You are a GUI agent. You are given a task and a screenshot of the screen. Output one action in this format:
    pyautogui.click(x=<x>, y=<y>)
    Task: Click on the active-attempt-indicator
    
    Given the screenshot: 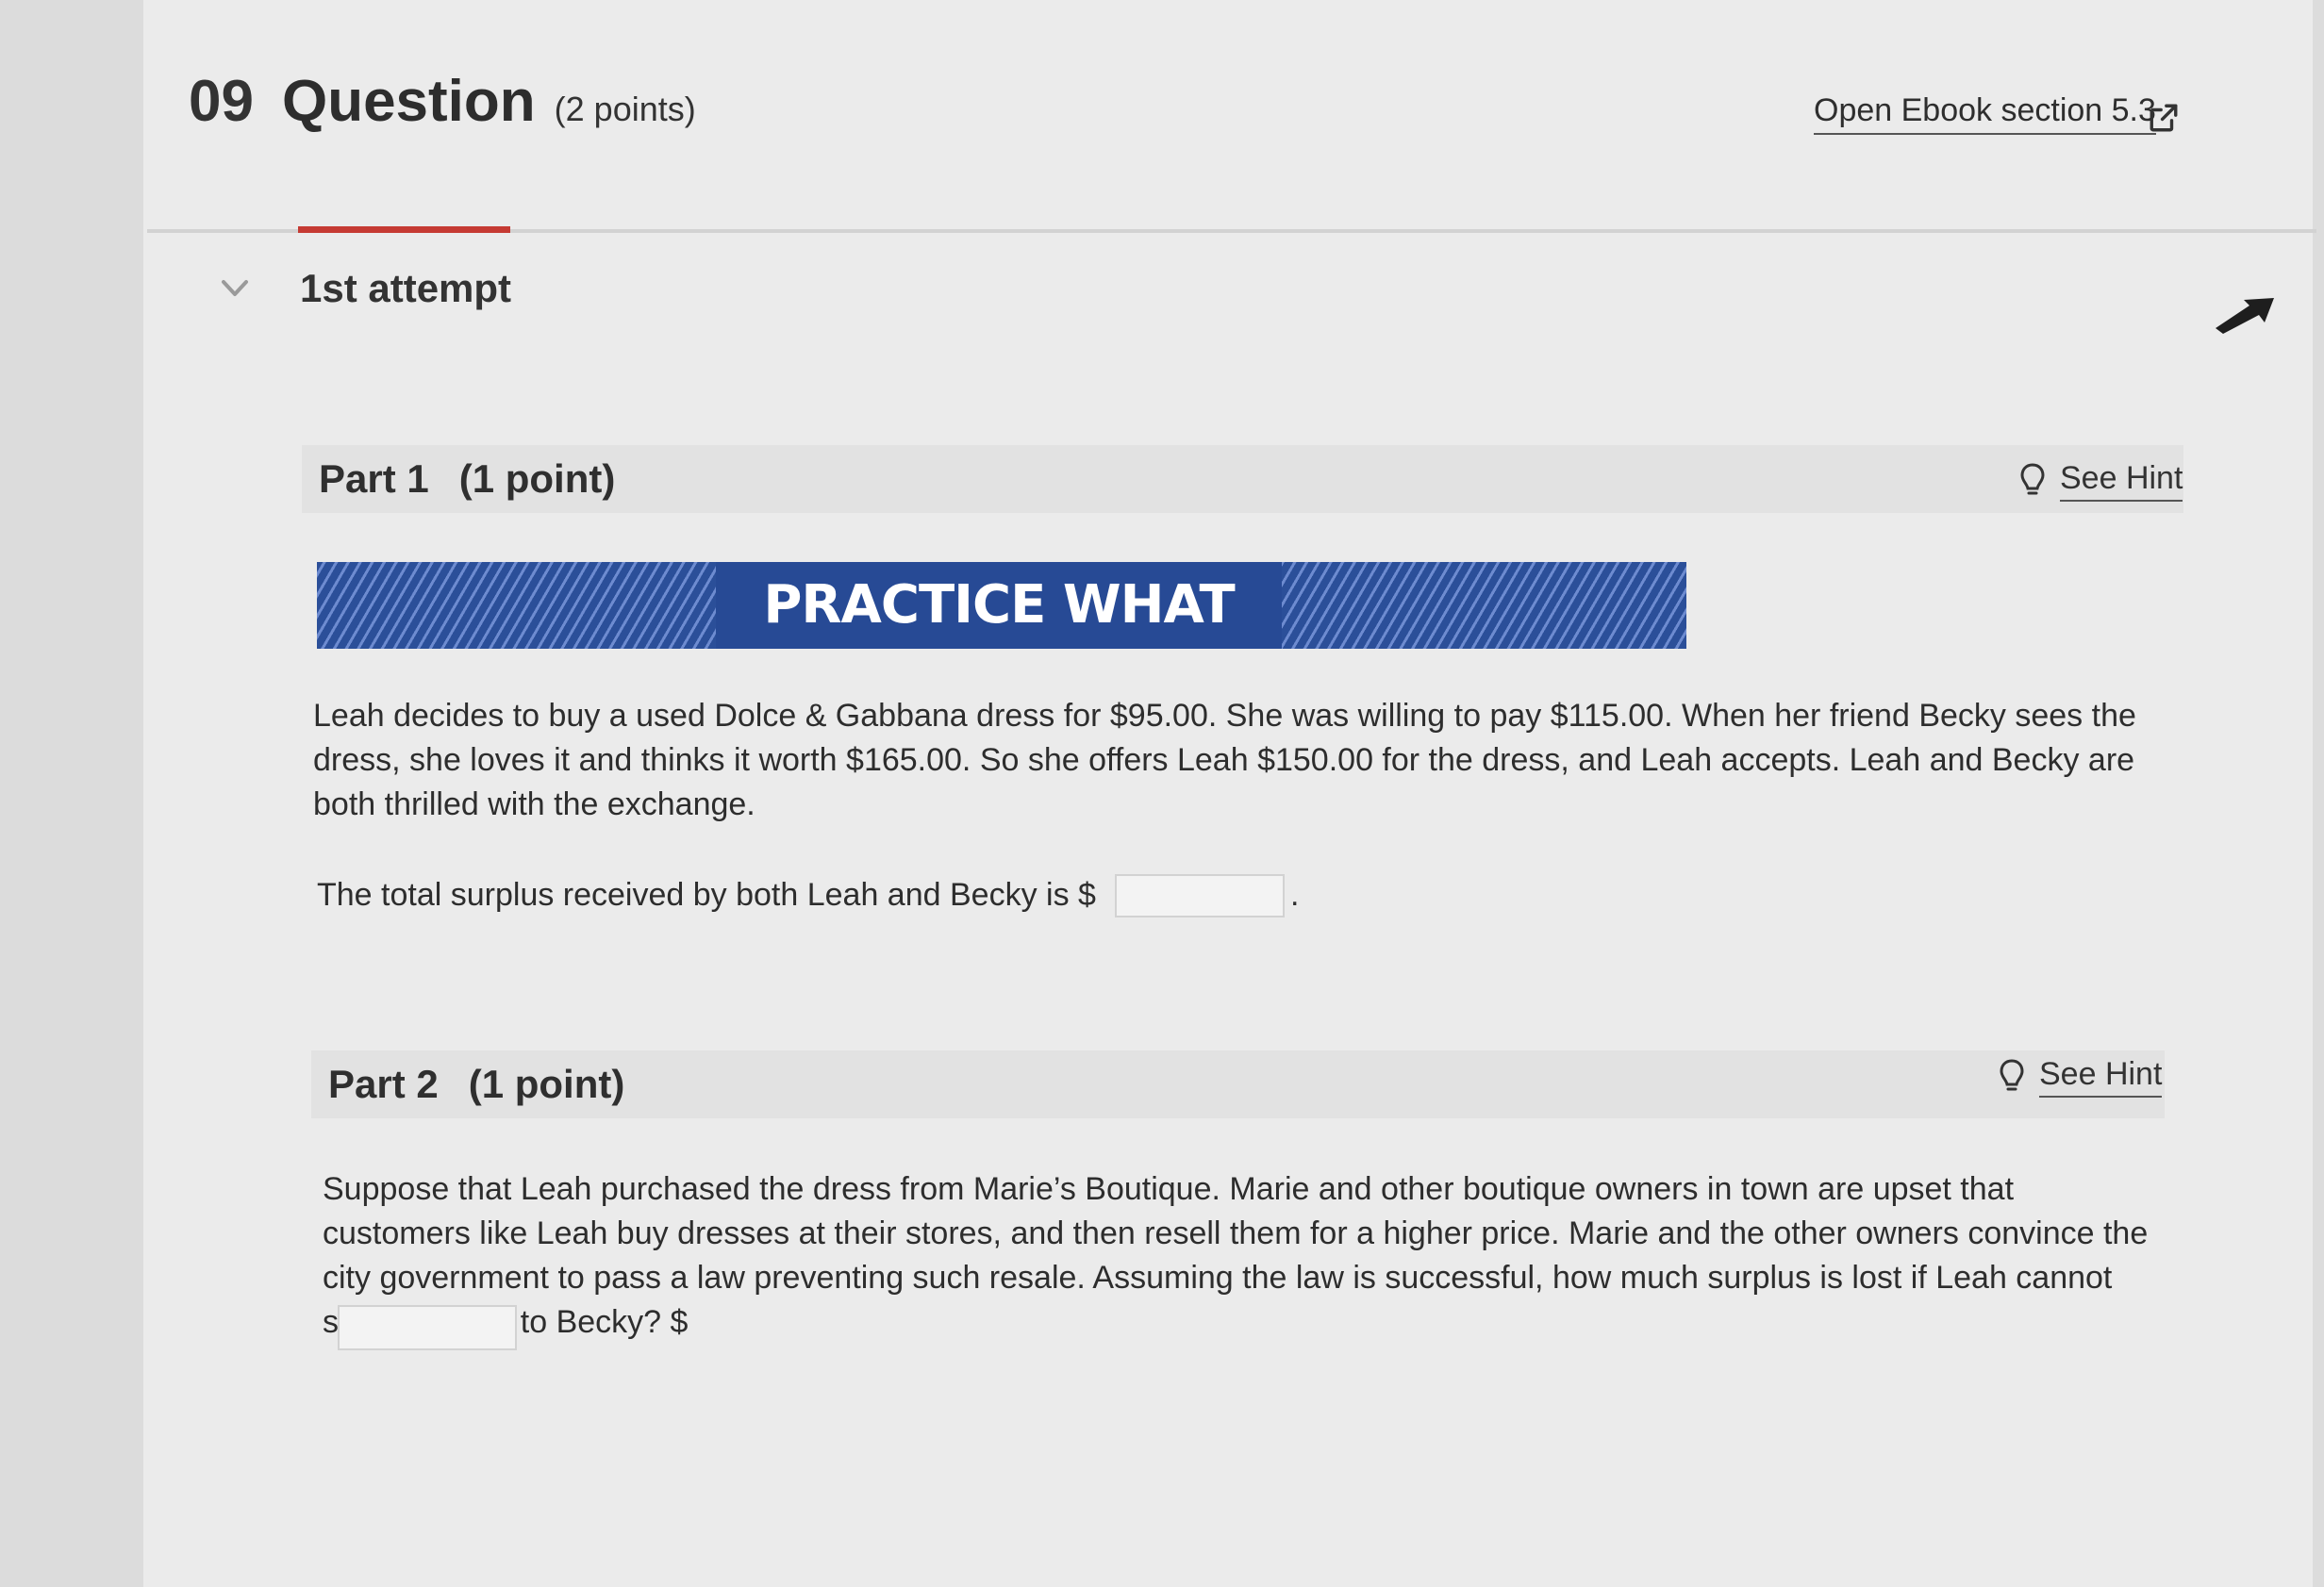 What is the action you would take?
    pyautogui.click(x=404, y=229)
    